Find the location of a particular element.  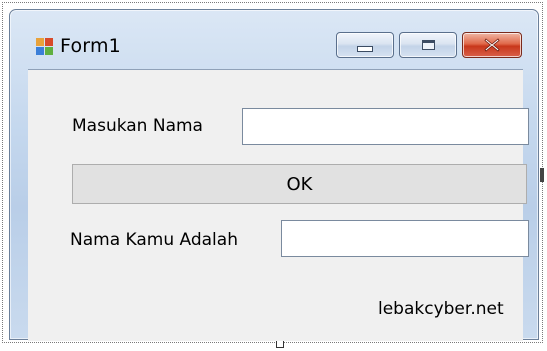

maximize-button is located at coordinates (428, 45).